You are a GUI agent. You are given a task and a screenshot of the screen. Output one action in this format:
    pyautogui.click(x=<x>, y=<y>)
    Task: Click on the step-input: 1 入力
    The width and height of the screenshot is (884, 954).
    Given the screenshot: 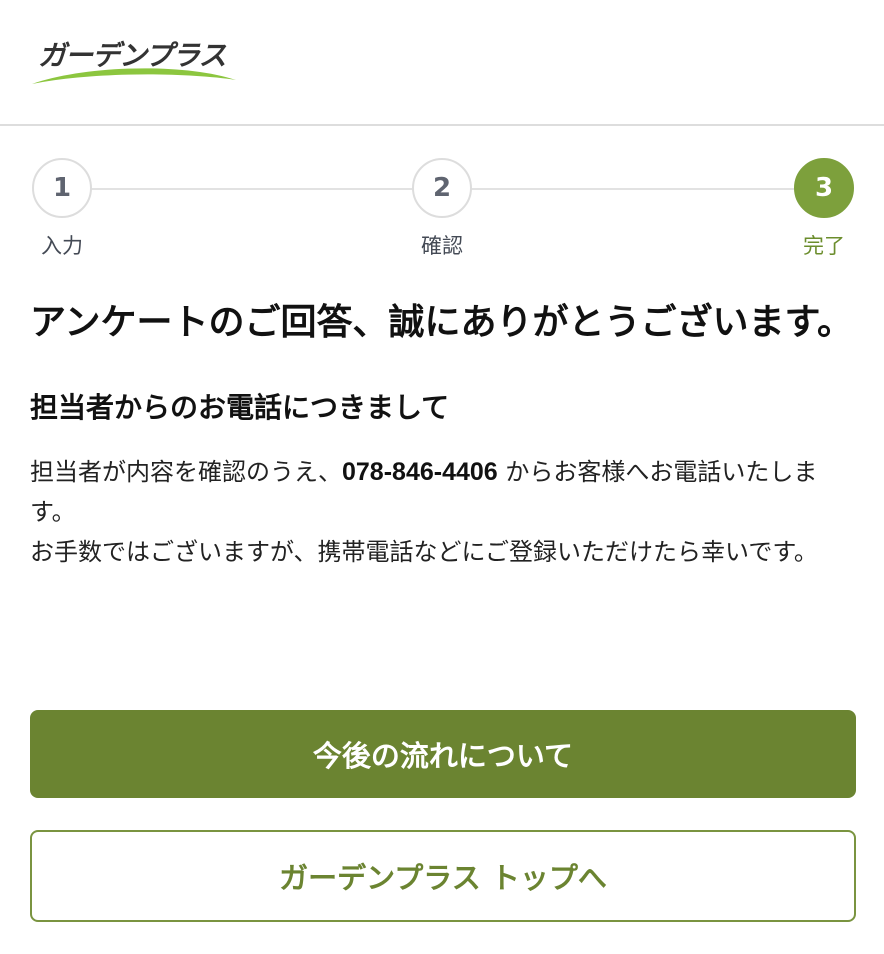 What is the action you would take?
    pyautogui.click(x=62, y=209)
    